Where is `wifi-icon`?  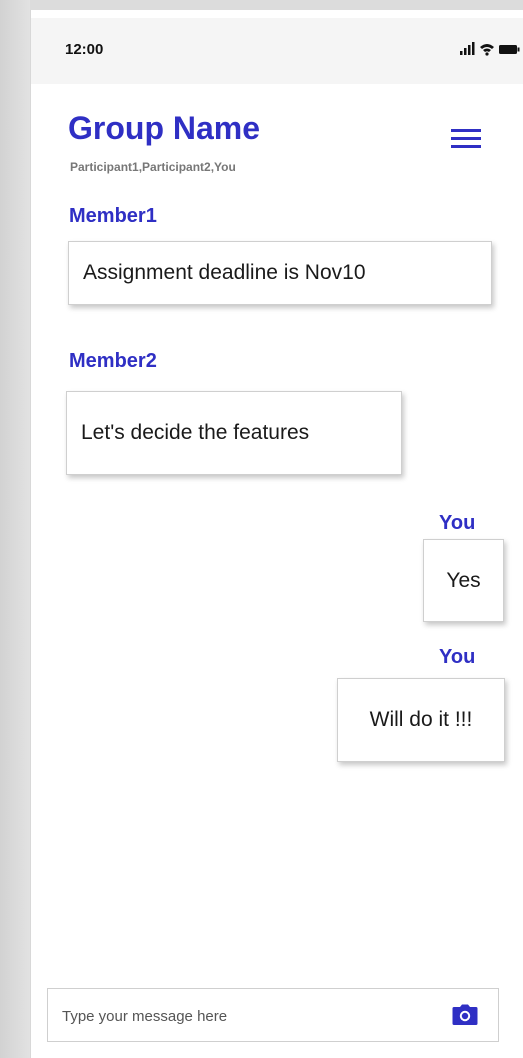 wifi-icon is located at coordinates (487, 50).